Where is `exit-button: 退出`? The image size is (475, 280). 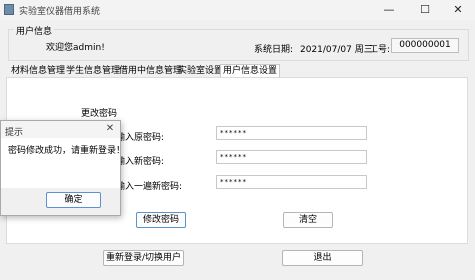 exit-button: 退出 is located at coordinates (322, 258).